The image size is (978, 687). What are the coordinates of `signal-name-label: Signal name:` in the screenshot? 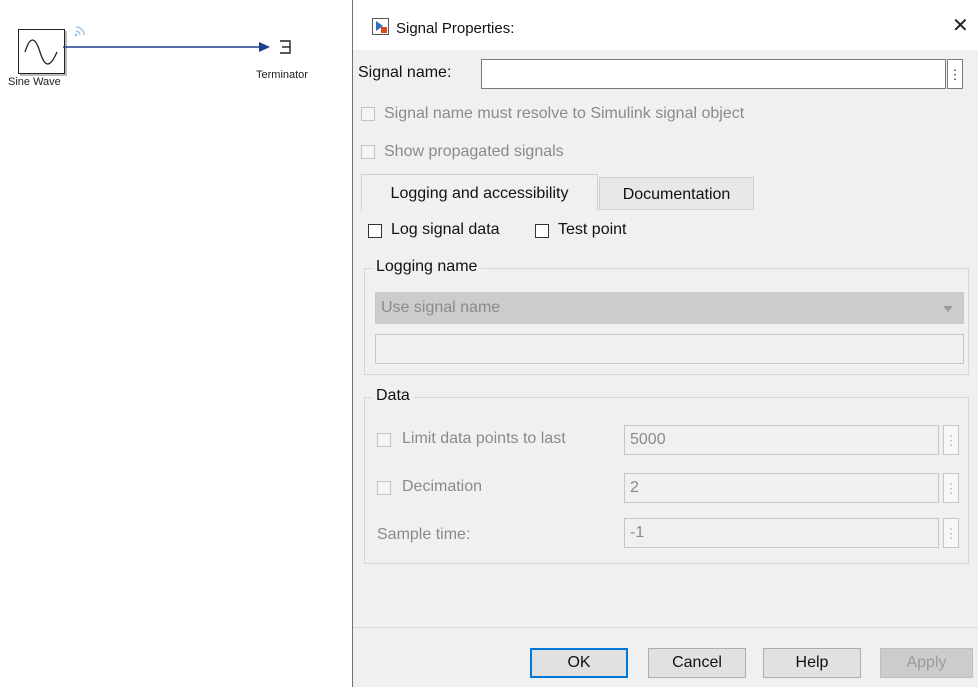 It's located at (405, 72).